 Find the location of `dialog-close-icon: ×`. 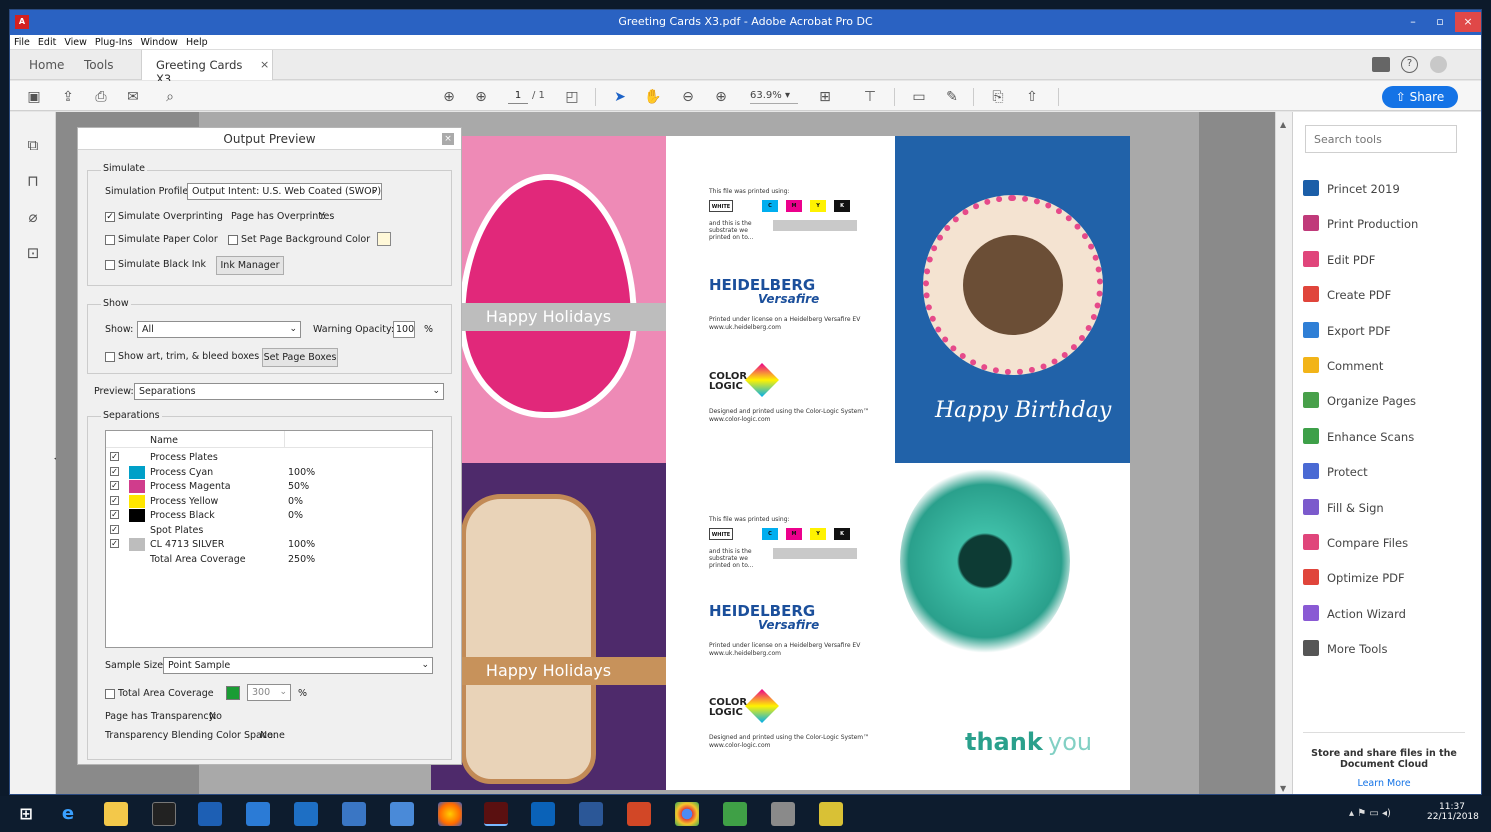

dialog-close-icon: × is located at coordinates (448, 139).